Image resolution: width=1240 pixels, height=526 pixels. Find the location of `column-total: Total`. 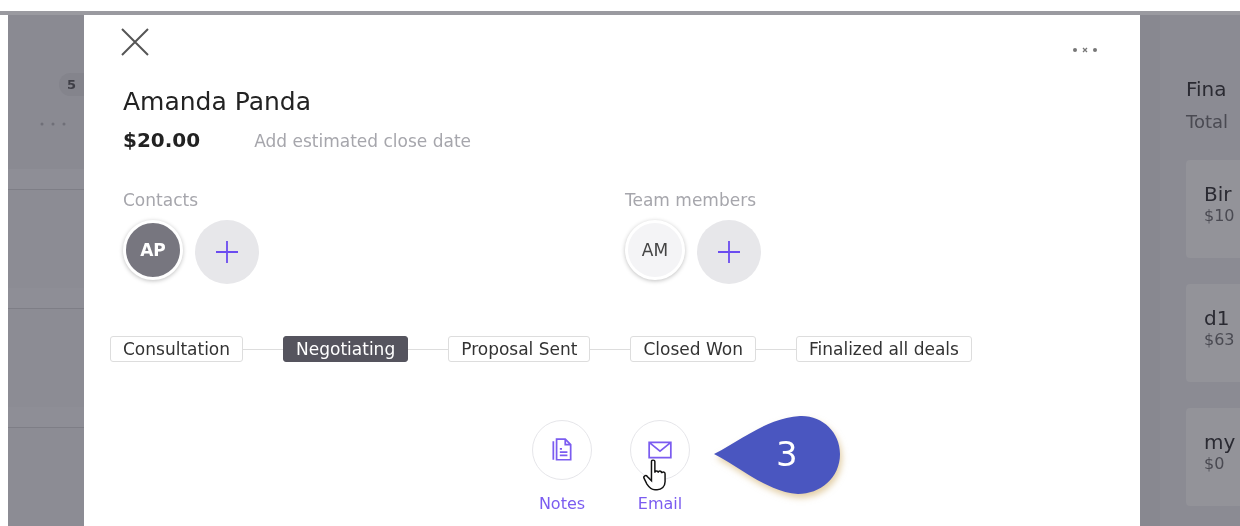

column-total: Total is located at coordinates (1208, 121).